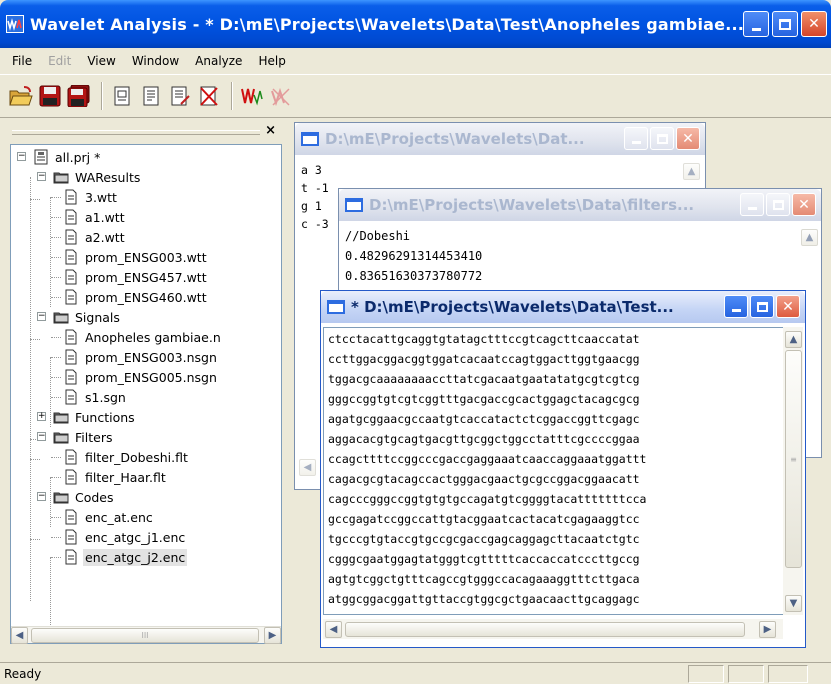 This screenshot has width=831, height=684. What do you see at coordinates (814, 24) in the screenshot?
I see `close-button: ✕` at bounding box center [814, 24].